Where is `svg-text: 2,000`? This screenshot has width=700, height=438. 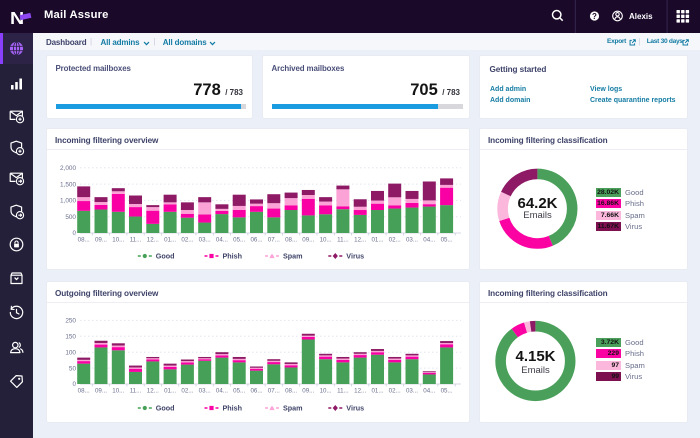 svg-text: 2,000 is located at coordinates (68, 168).